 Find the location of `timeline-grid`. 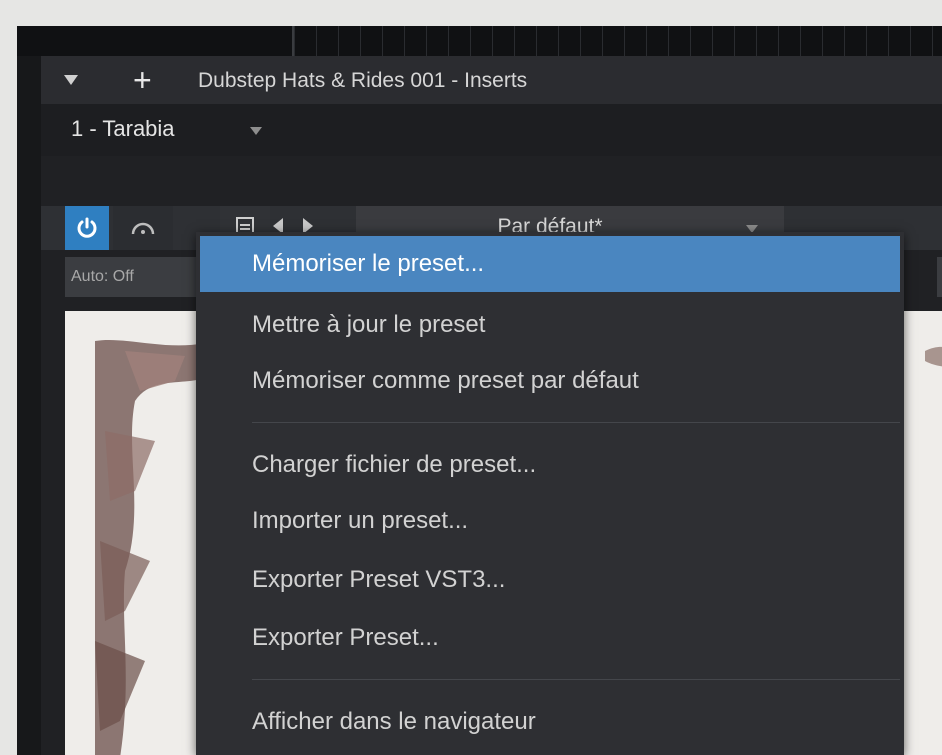

timeline-grid is located at coordinates (617, 41).